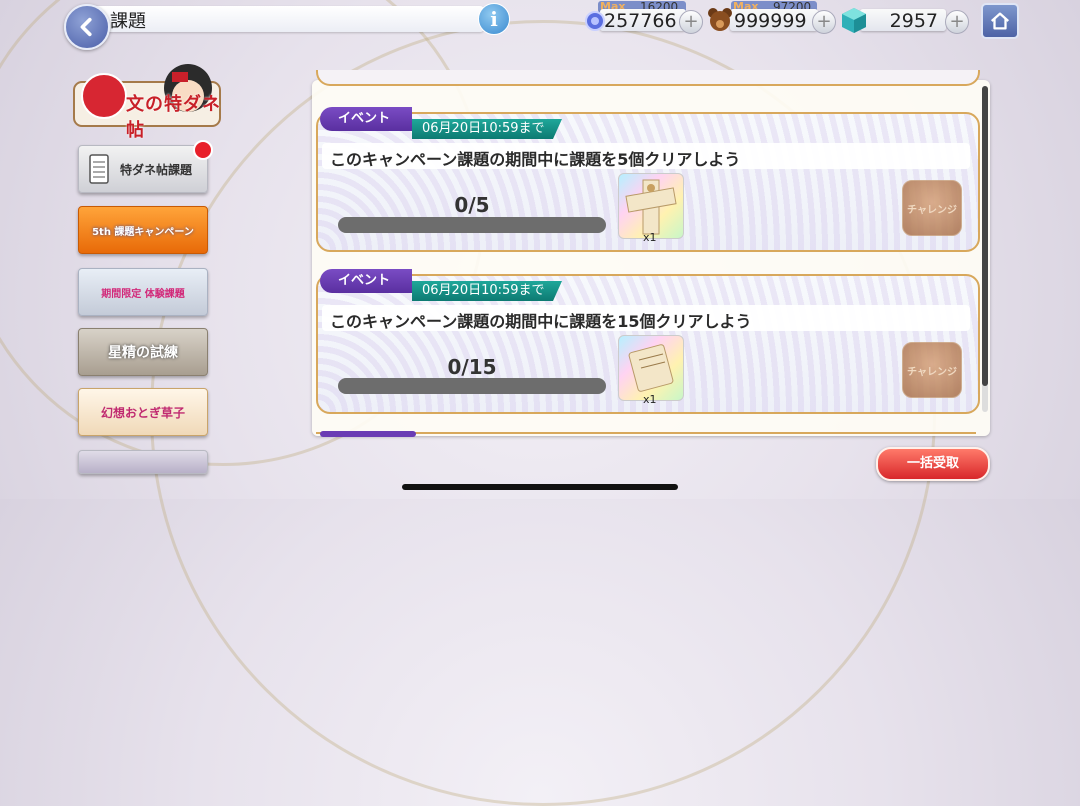 This screenshot has width=1080, height=806. Describe the element at coordinates (985, 236) in the screenshot. I see `scrollbar-thumb` at that location.